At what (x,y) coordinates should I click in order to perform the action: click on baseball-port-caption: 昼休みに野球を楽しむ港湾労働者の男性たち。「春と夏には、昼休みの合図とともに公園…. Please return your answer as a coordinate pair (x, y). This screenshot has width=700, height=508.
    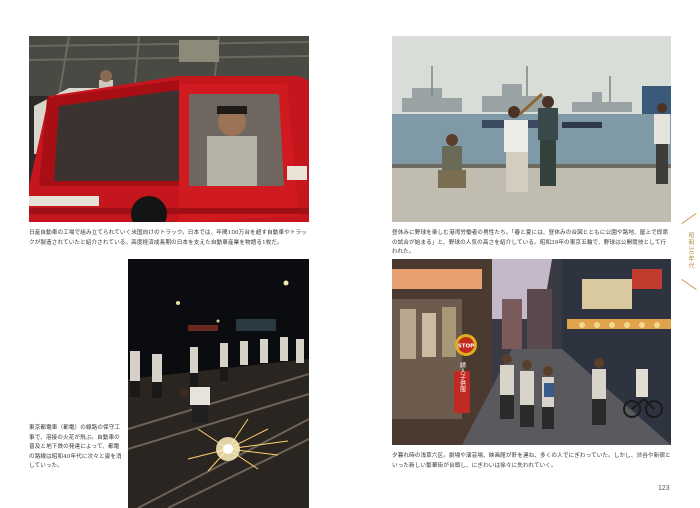
    Looking at the image, I should click on (530, 242).